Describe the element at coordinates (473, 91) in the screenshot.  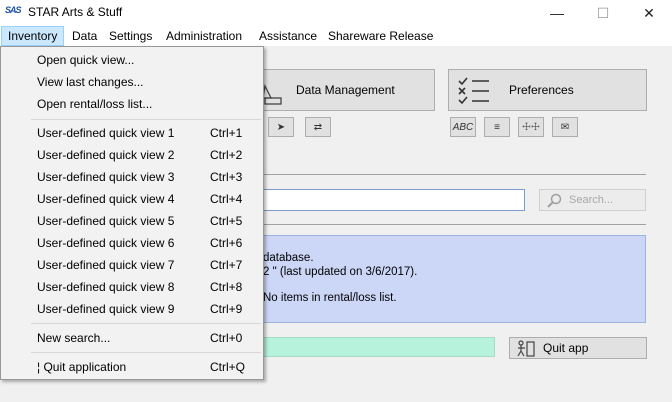
I see `checklist-icon` at that location.